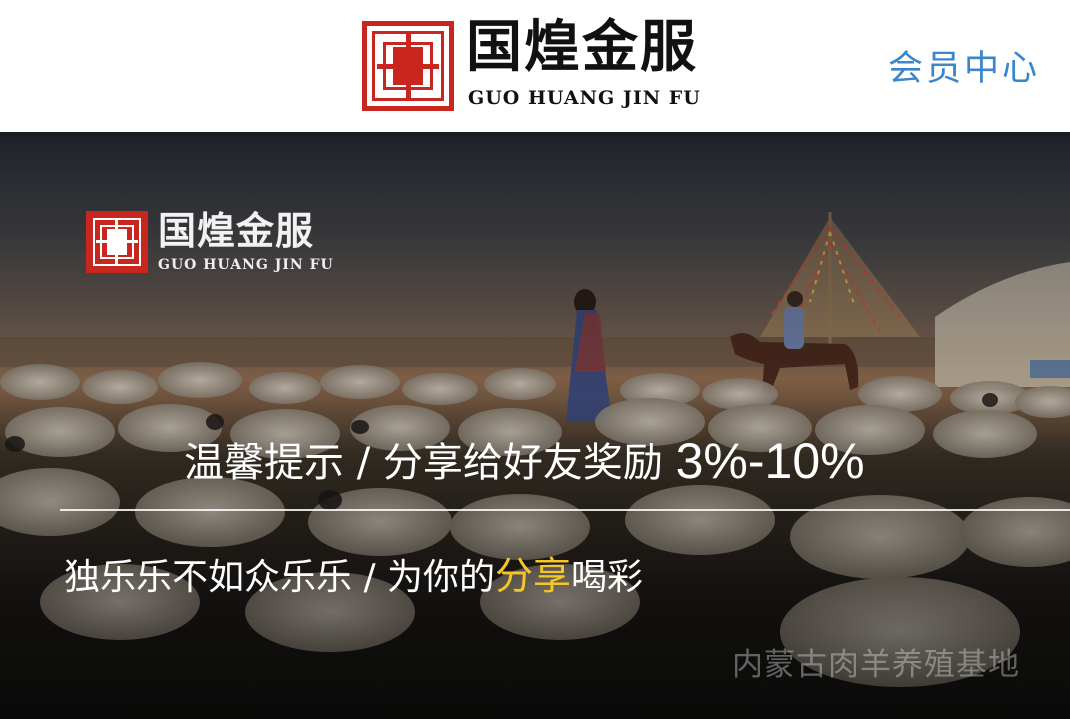 This screenshot has height=719, width=1070. I want to click on brand-name-en: GUO HUANG JIN FU, so click(584, 98).